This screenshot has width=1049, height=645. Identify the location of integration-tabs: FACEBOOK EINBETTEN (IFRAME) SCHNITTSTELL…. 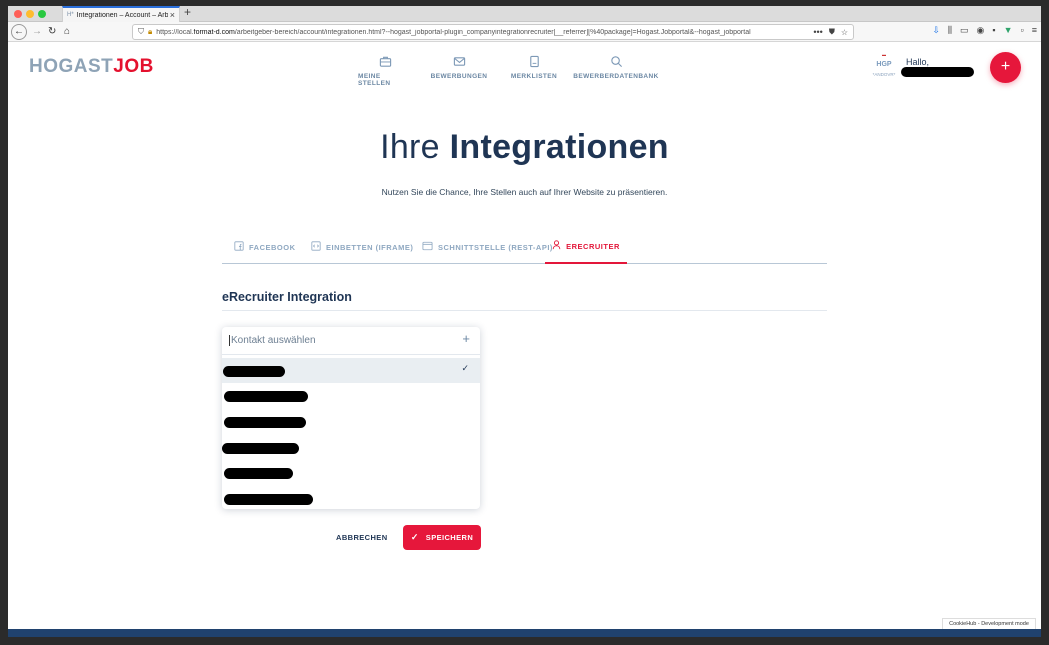
(524, 247).